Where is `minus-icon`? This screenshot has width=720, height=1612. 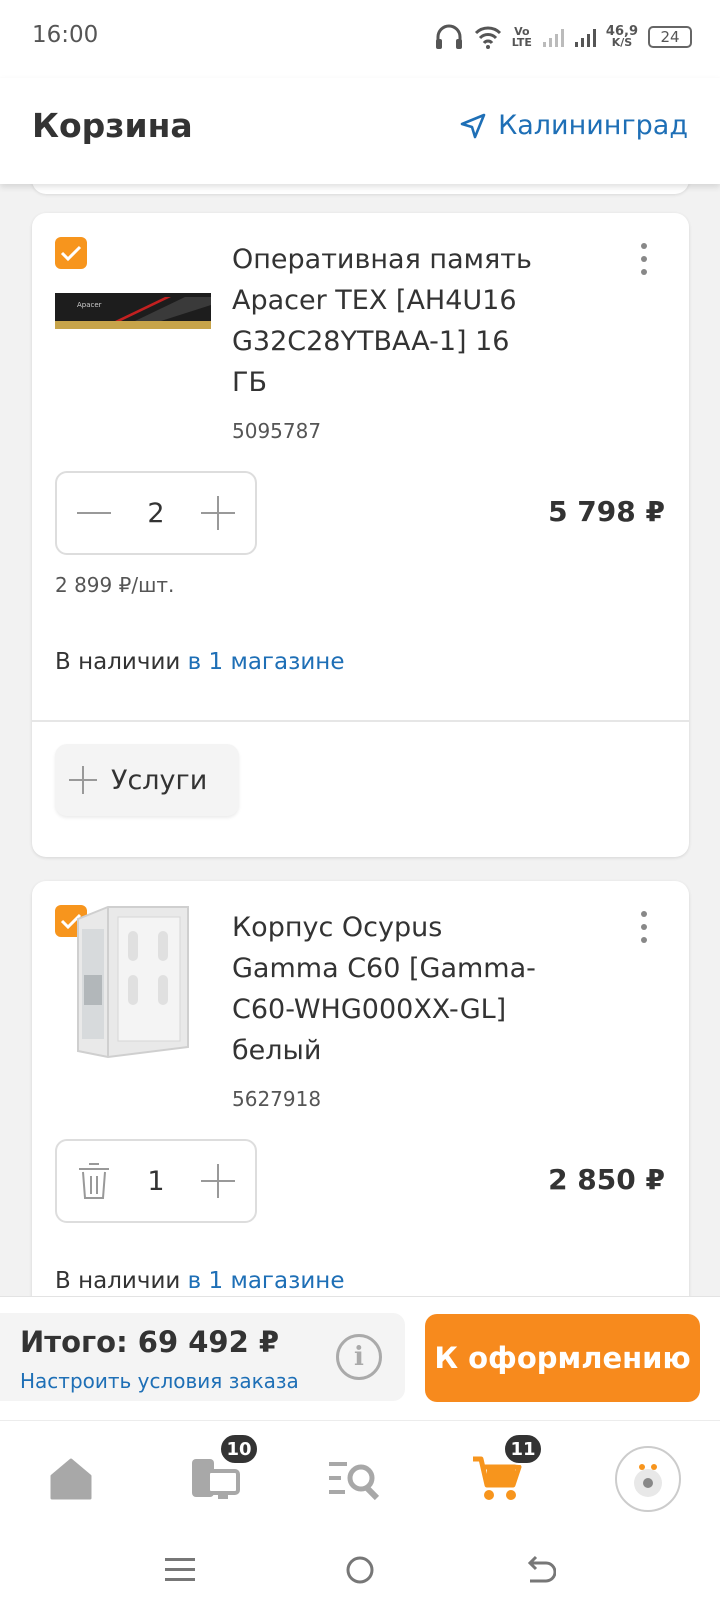
minus-icon is located at coordinates (94, 513).